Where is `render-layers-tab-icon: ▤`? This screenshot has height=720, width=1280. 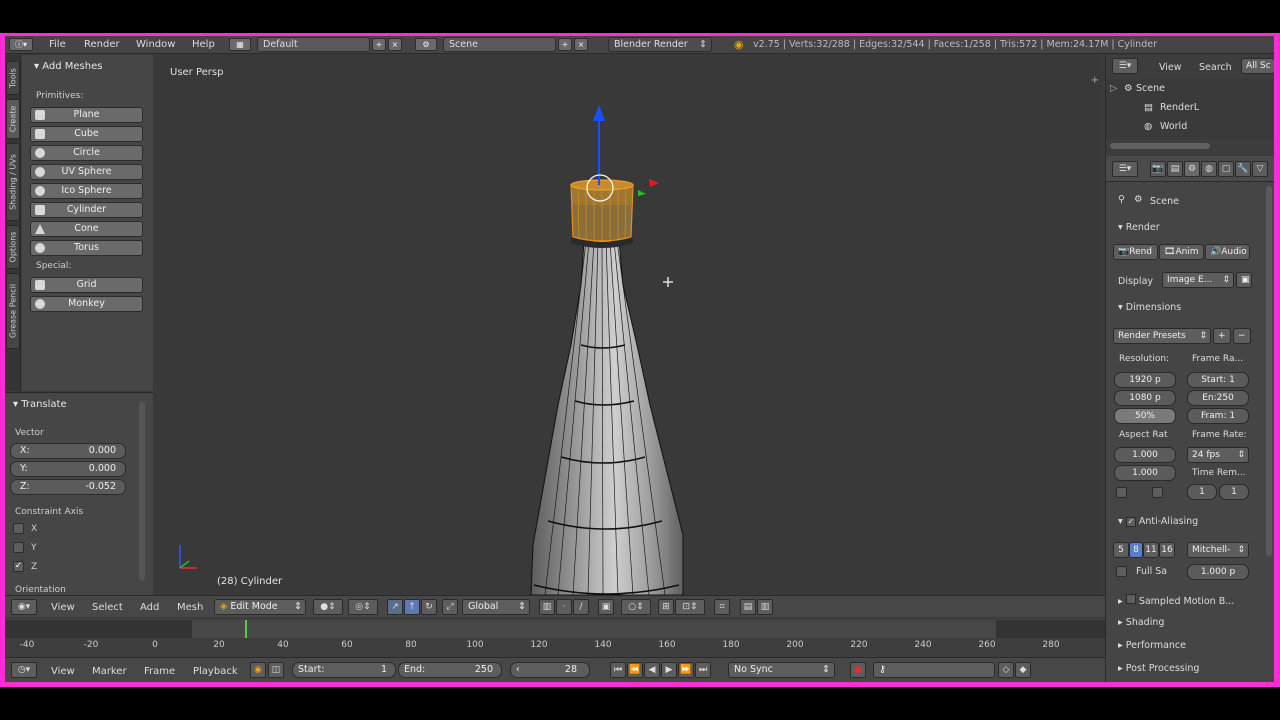 render-layers-tab-icon: ▤ is located at coordinates (1175, 169).